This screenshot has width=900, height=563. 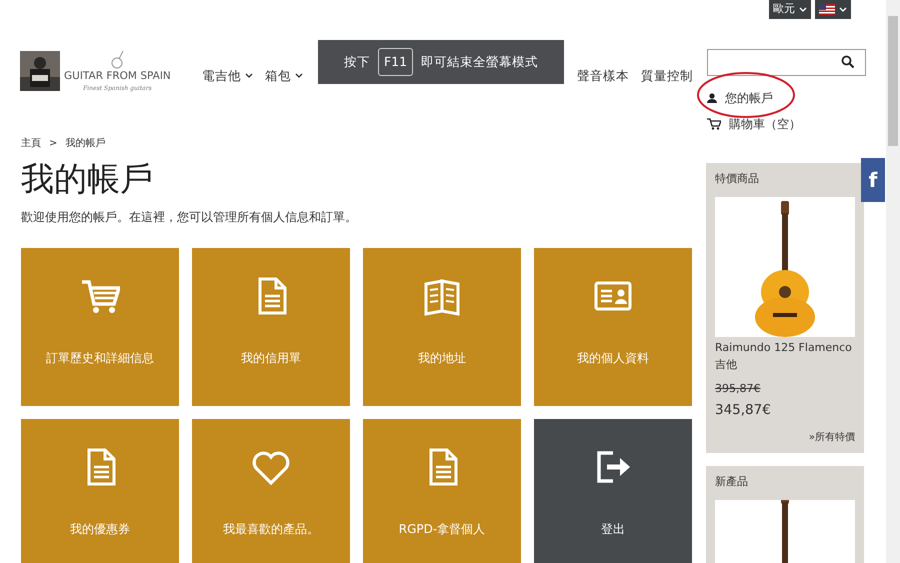 I want to click on logo-text: GUITAR FROM SPAIN, so click(x=117, y=76).